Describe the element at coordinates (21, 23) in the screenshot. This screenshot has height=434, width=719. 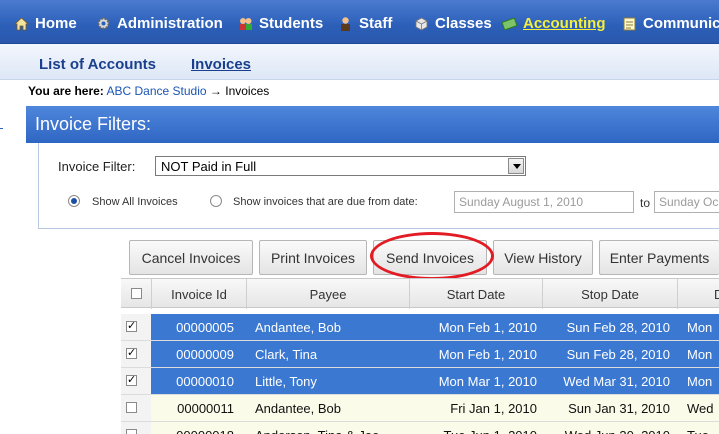
I see `home-icon` at that location.